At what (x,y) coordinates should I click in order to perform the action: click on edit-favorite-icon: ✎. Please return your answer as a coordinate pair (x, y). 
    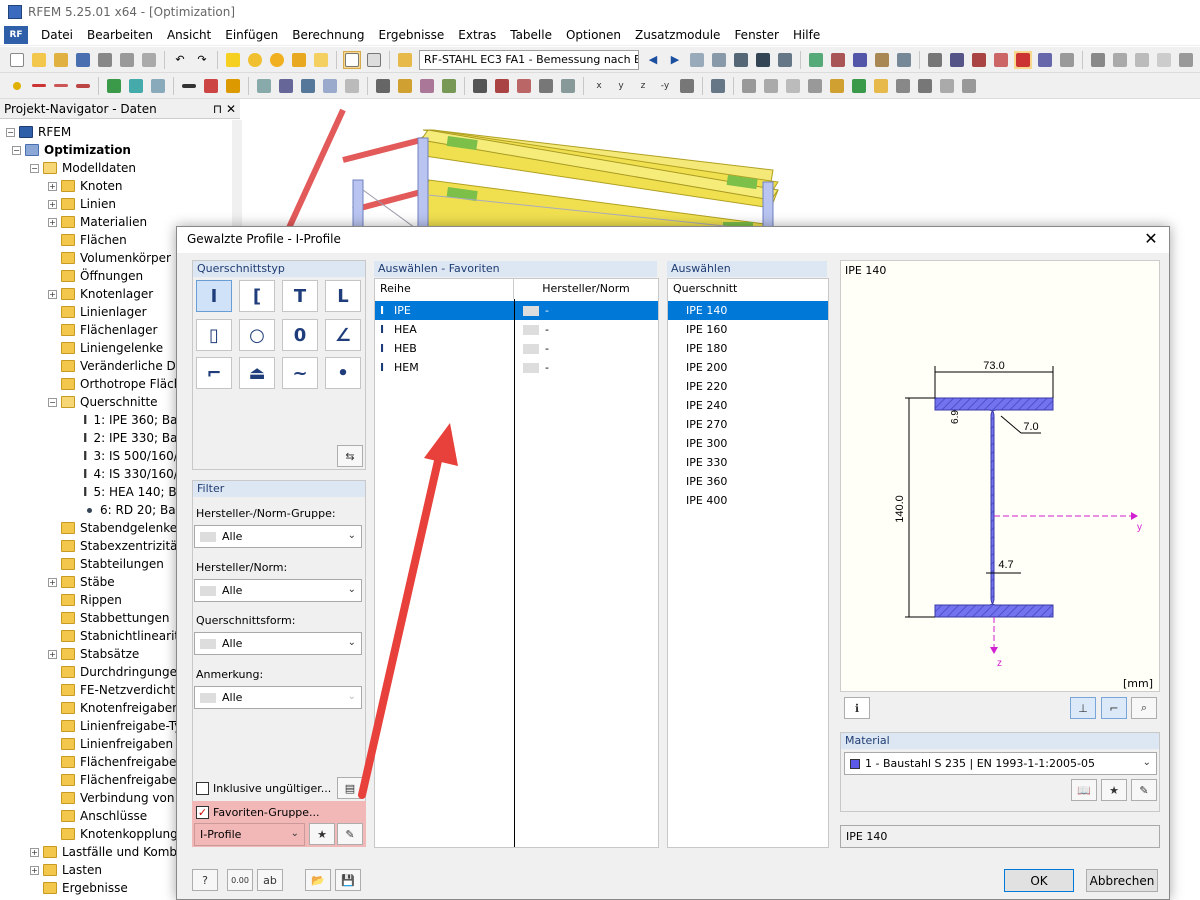
    Looking at the image, I should click on (350, 834).